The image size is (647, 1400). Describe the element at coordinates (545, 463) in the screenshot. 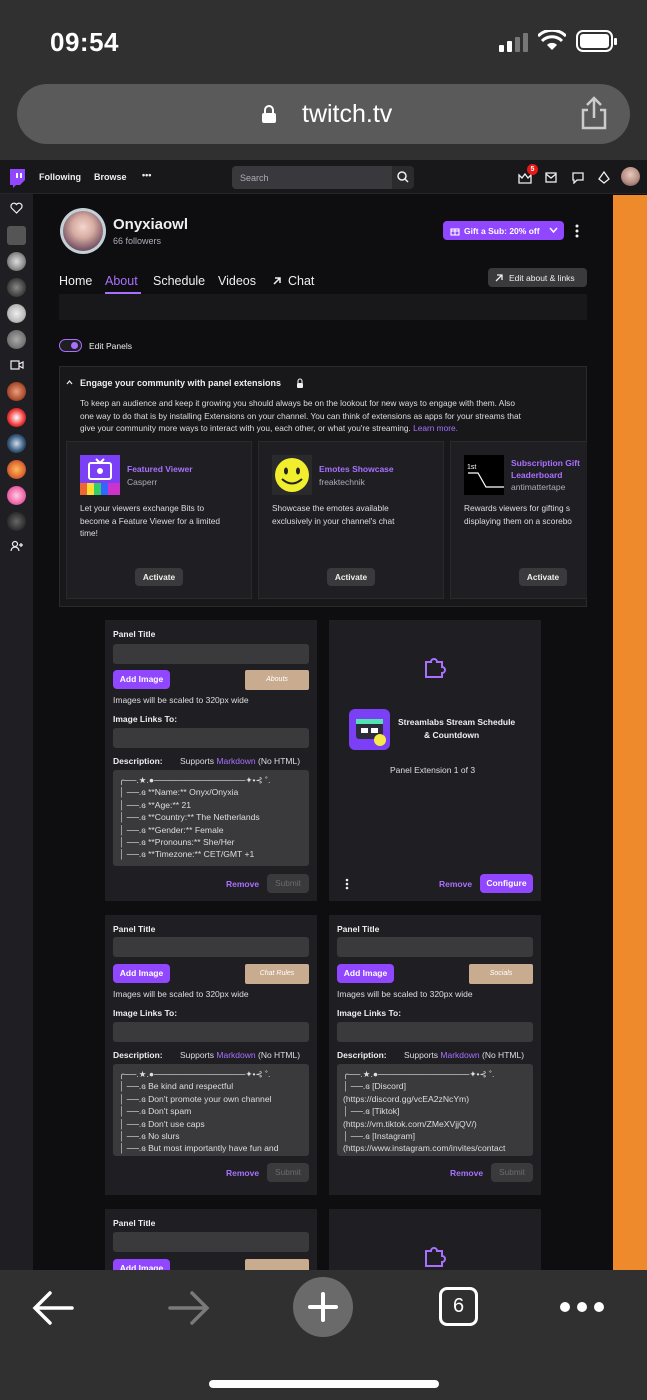

I see `extension-name: Subscription Gift` at that location.